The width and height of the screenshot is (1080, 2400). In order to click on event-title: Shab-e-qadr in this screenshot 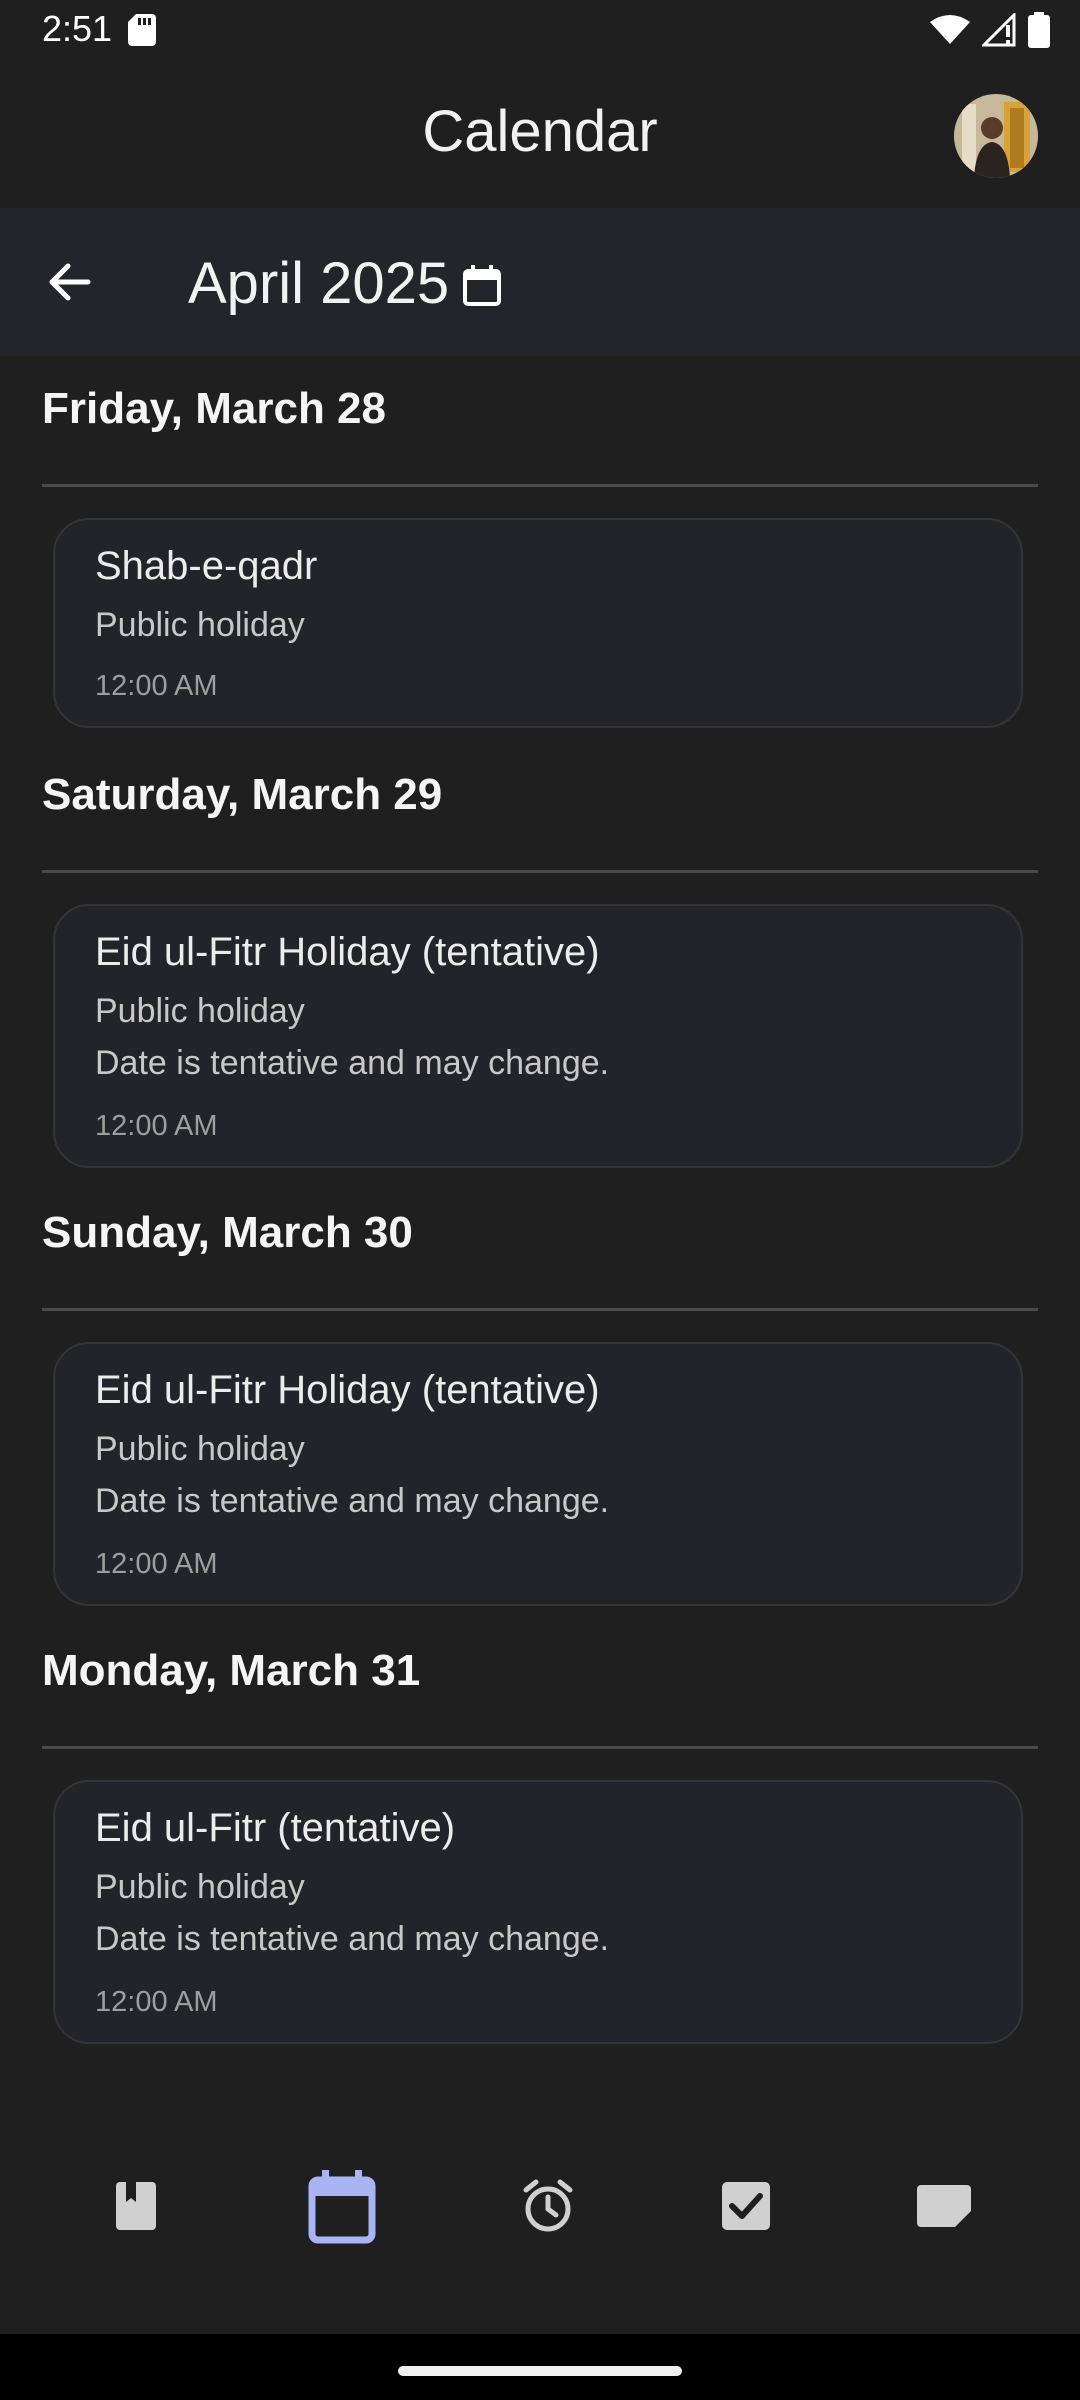, I will do `click(206, 566)`.